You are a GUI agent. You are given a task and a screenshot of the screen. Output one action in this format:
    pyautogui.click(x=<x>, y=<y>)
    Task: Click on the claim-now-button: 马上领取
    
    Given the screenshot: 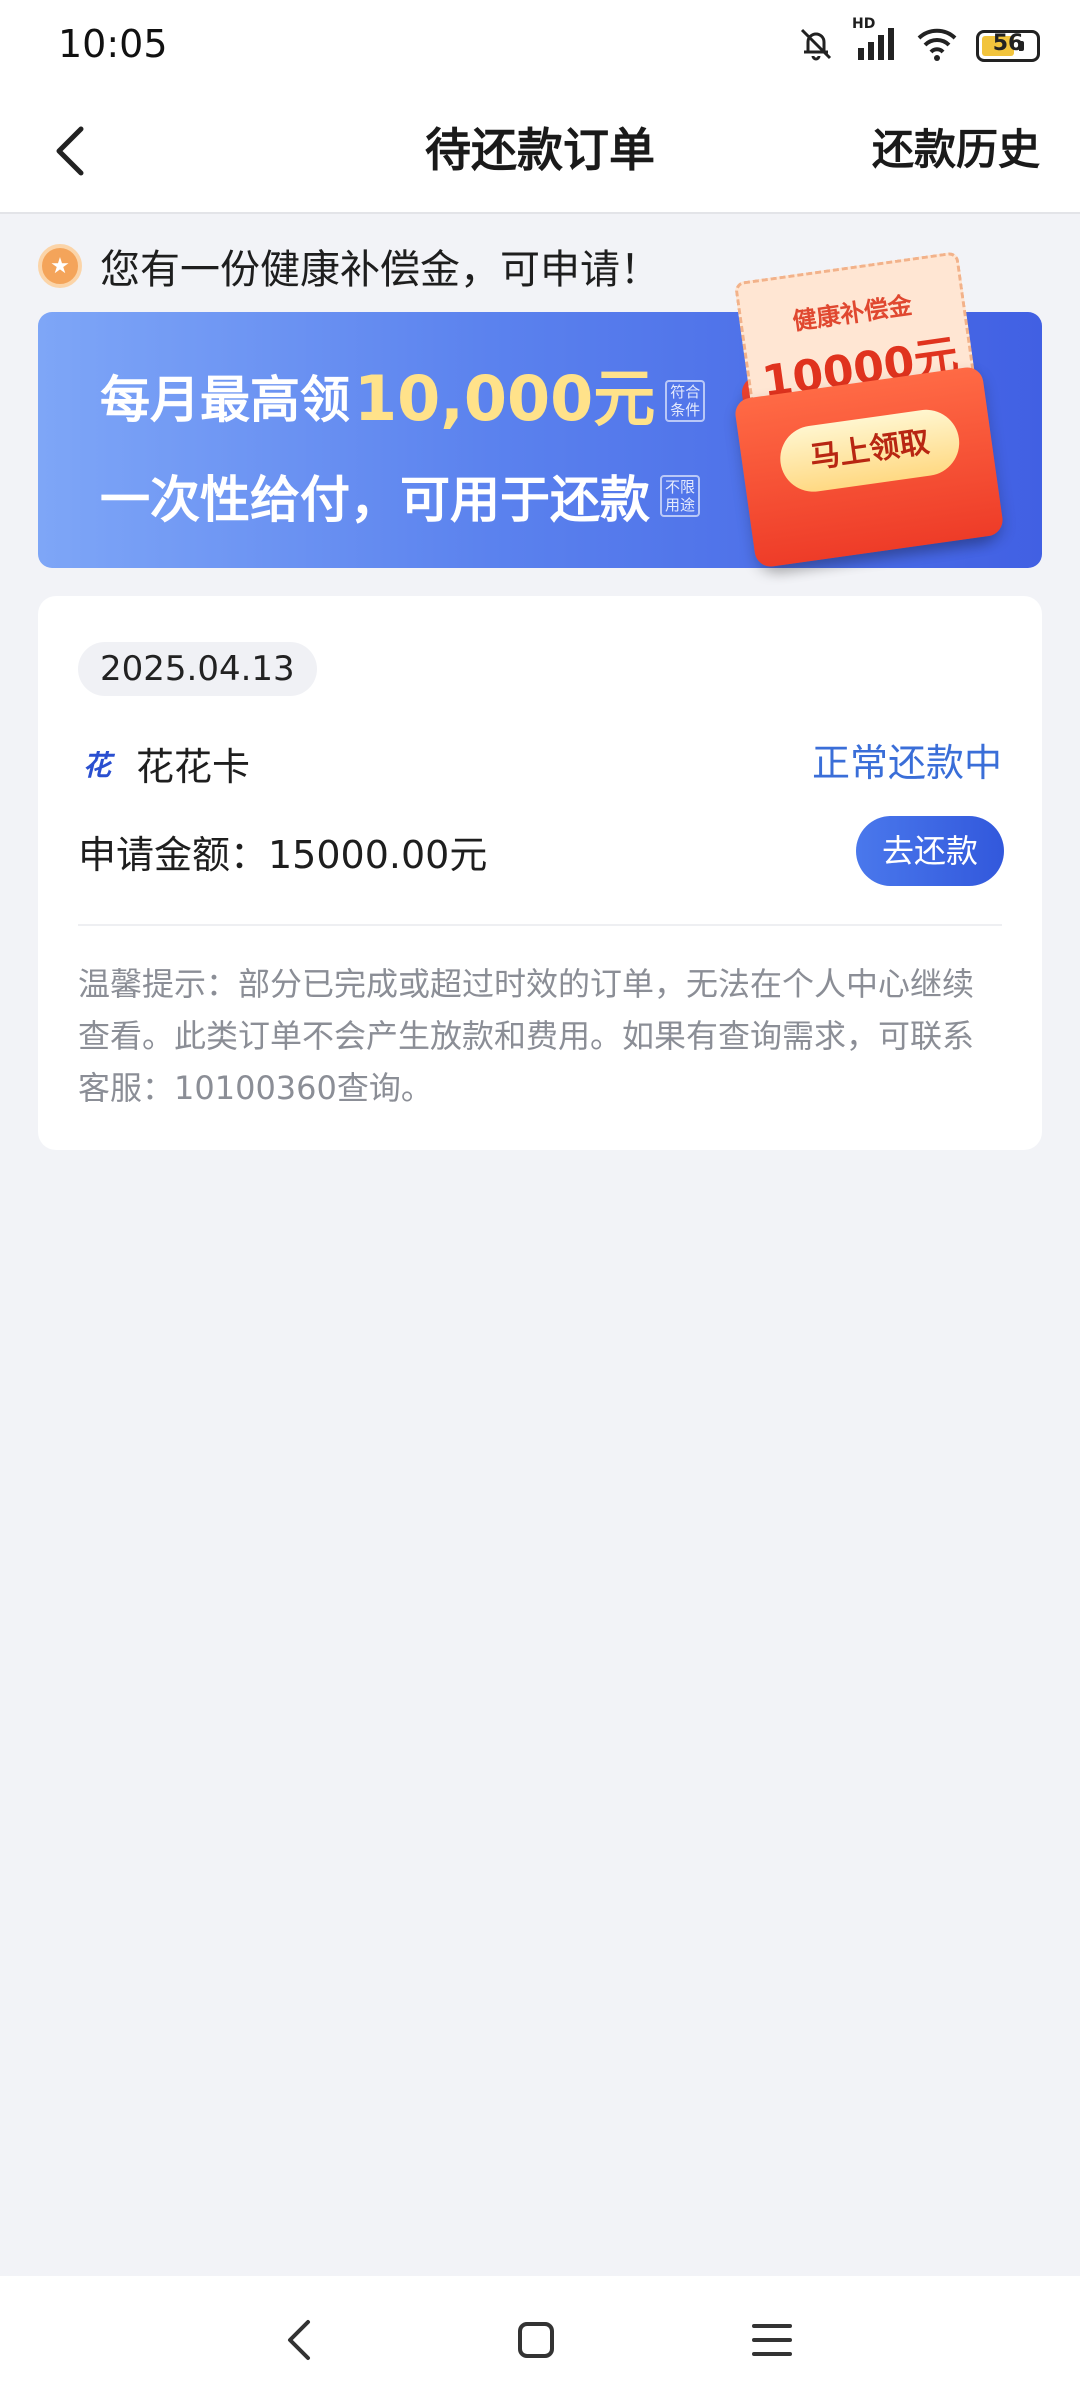 What is the action you would take?
    pyautogui.click(x=870, y=450)
    